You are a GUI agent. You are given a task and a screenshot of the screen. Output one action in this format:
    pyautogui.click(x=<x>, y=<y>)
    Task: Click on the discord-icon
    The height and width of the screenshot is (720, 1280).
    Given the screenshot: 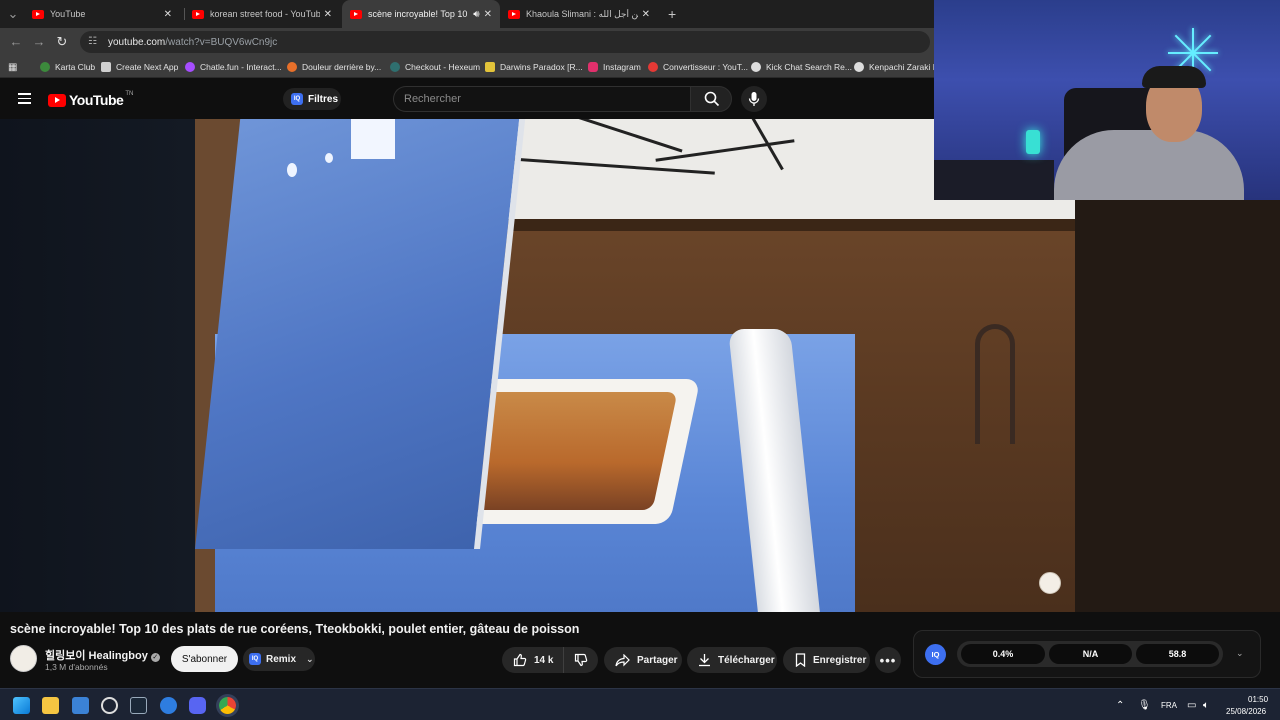 What is the action you would take?
    pyautogui.click(x=197, y=705)
    